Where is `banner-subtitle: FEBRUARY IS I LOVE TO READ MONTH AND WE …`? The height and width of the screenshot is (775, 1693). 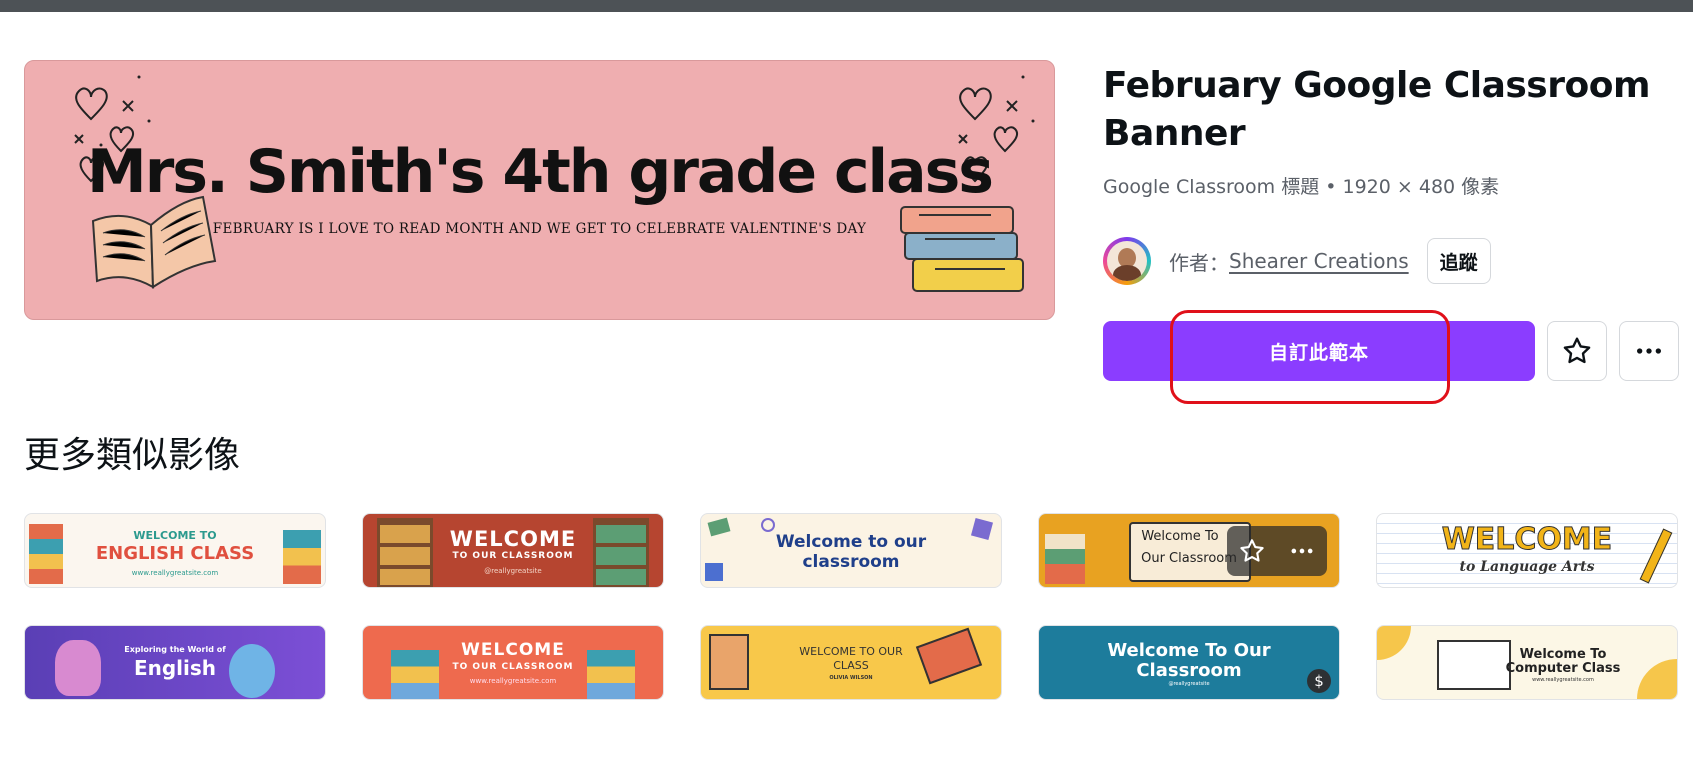 banner-subtitle: FEBRUARY IS I LOVE TO READ MONTH AND WE … is located at coordinates (539, 229).